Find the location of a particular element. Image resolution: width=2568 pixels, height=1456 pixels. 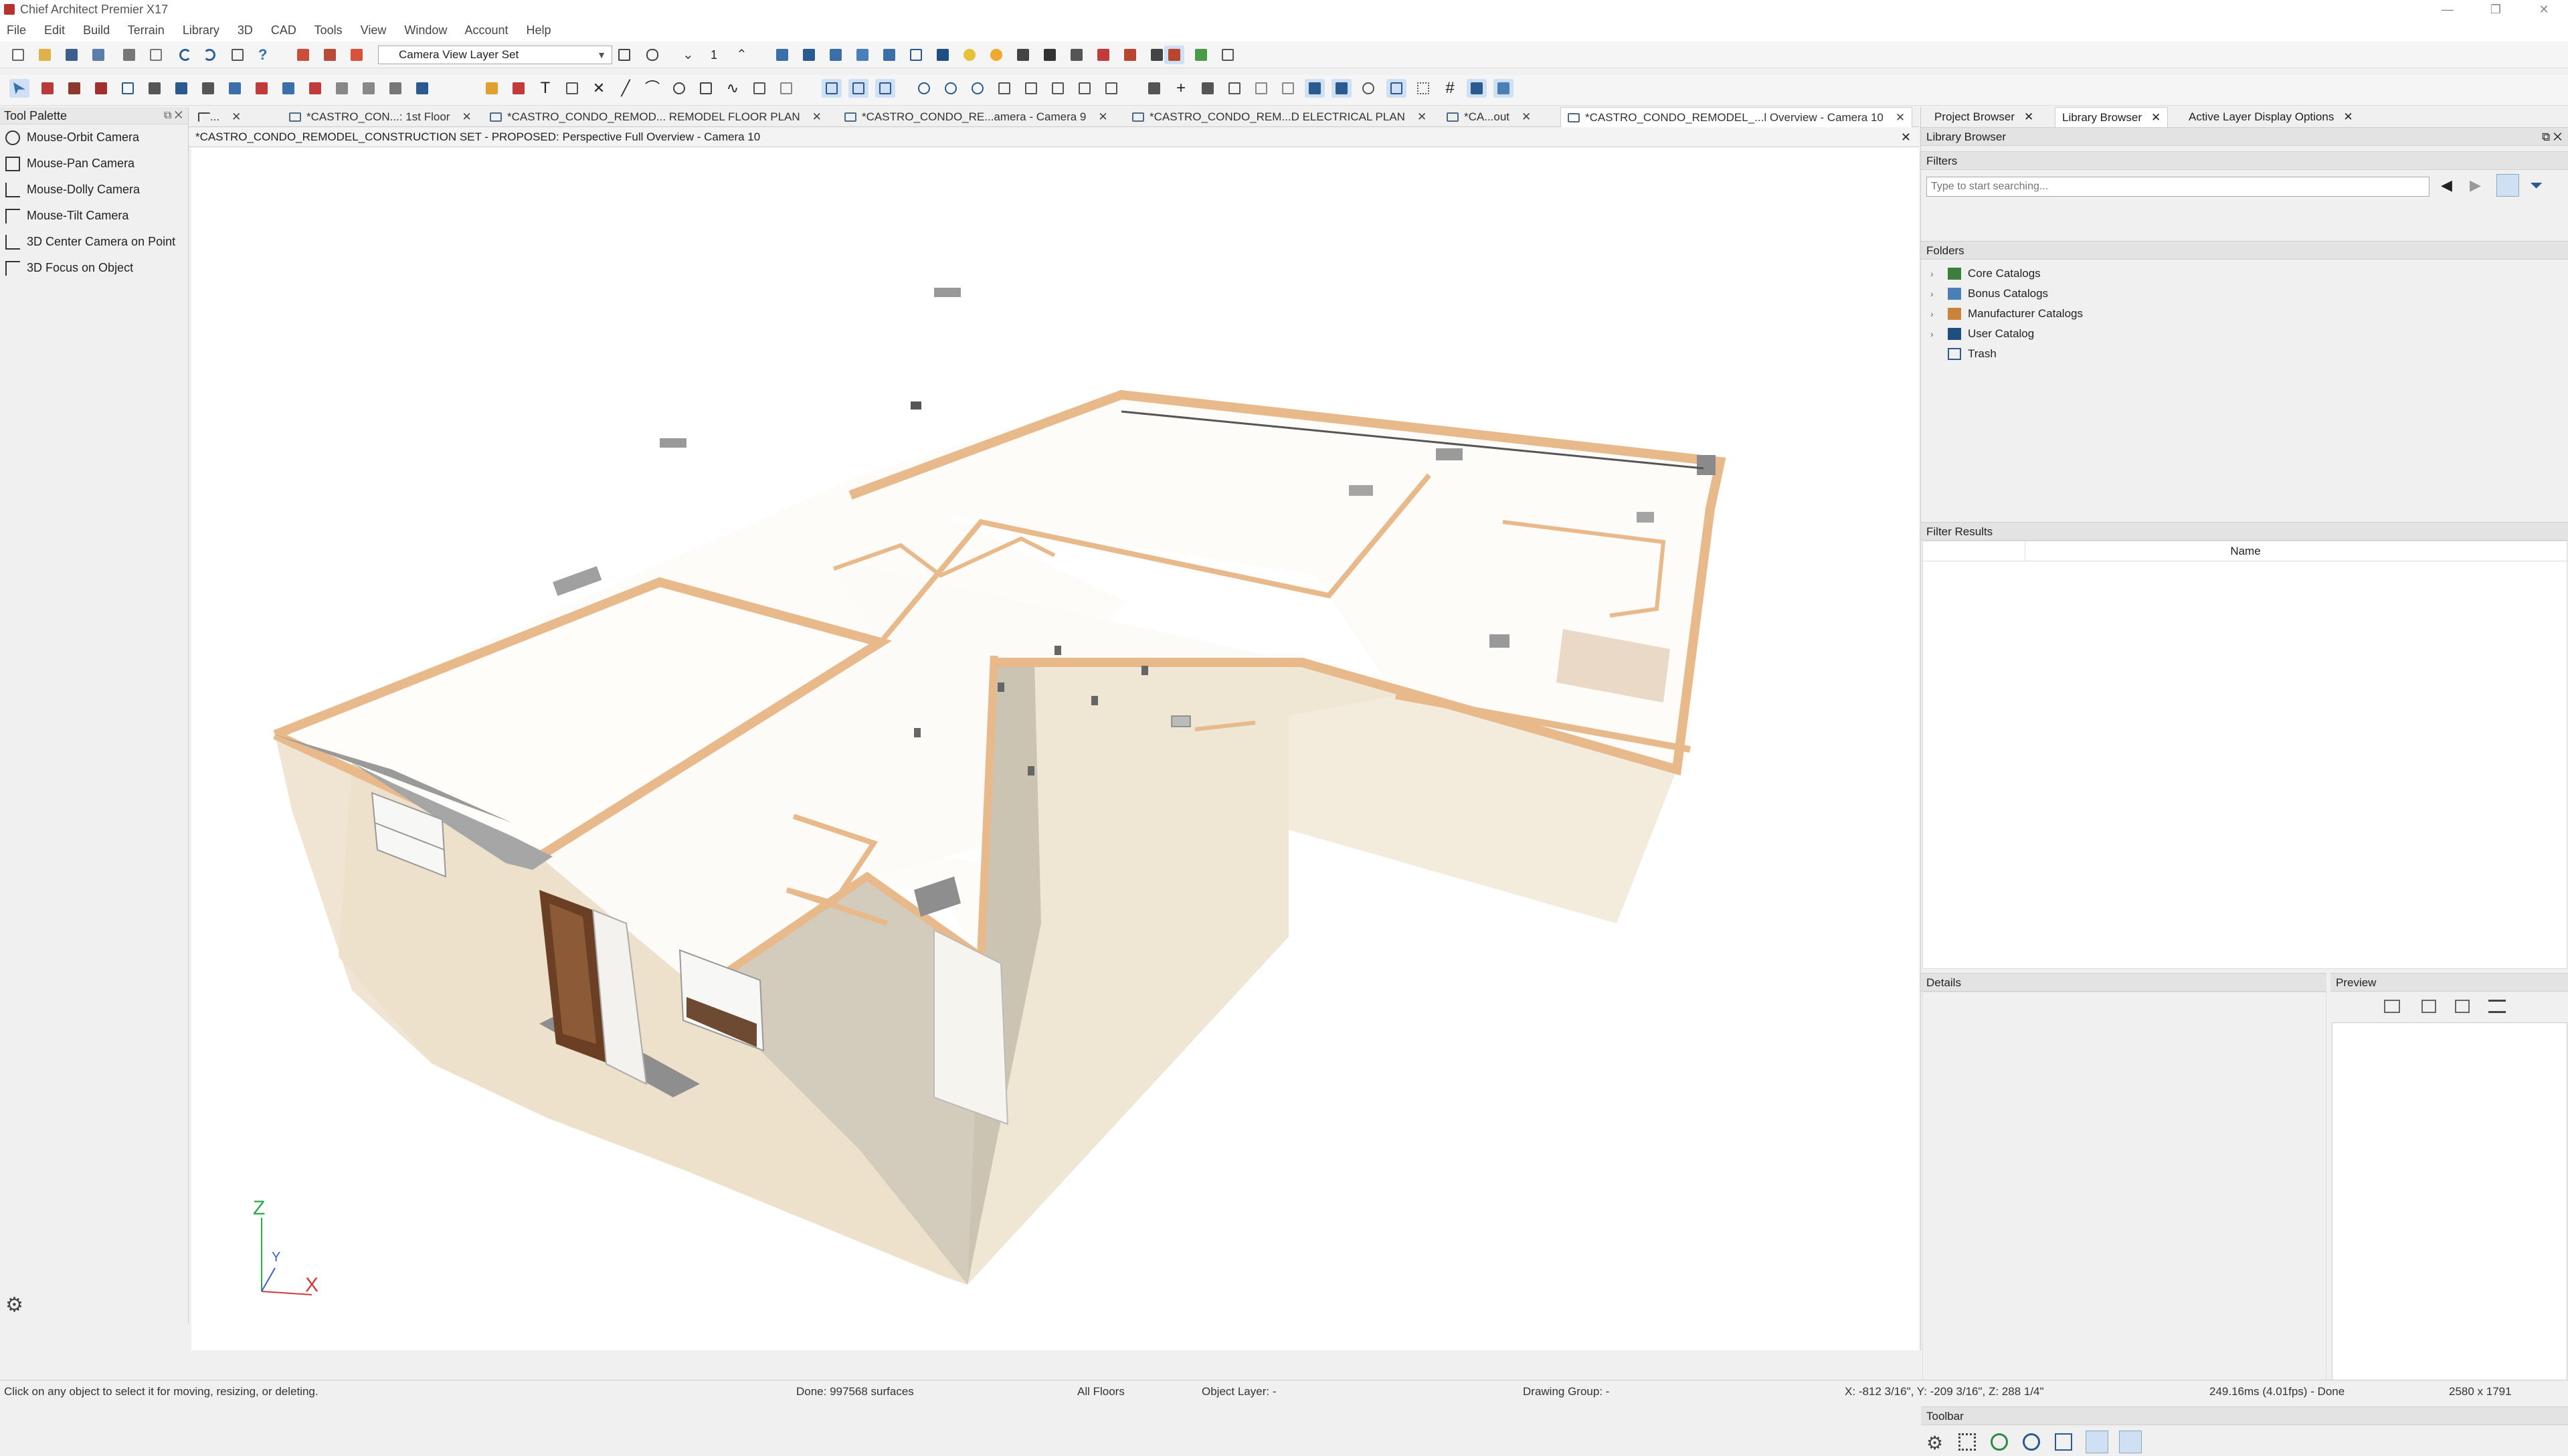

menu-window: Window is located at coordinates (425, 30).